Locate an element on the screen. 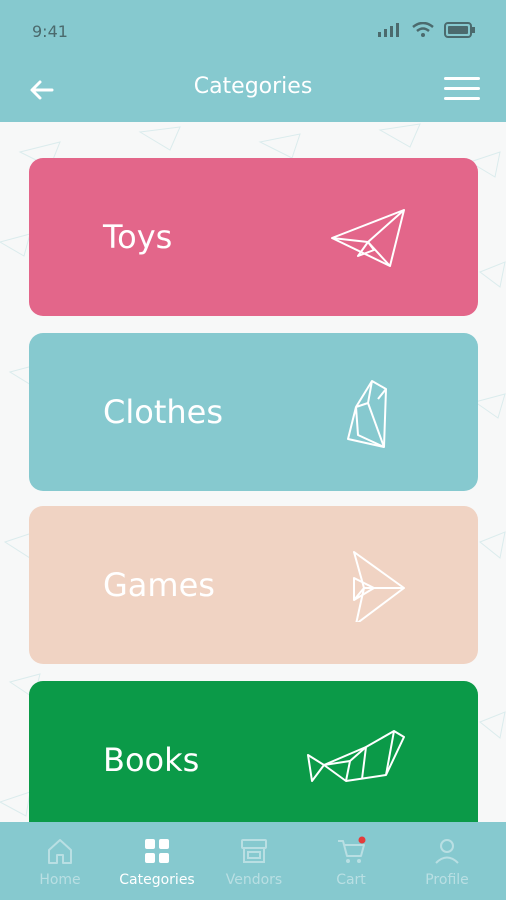 This screenshot has height=900, width=506. cart-icon is located at coordinates (352, 849).